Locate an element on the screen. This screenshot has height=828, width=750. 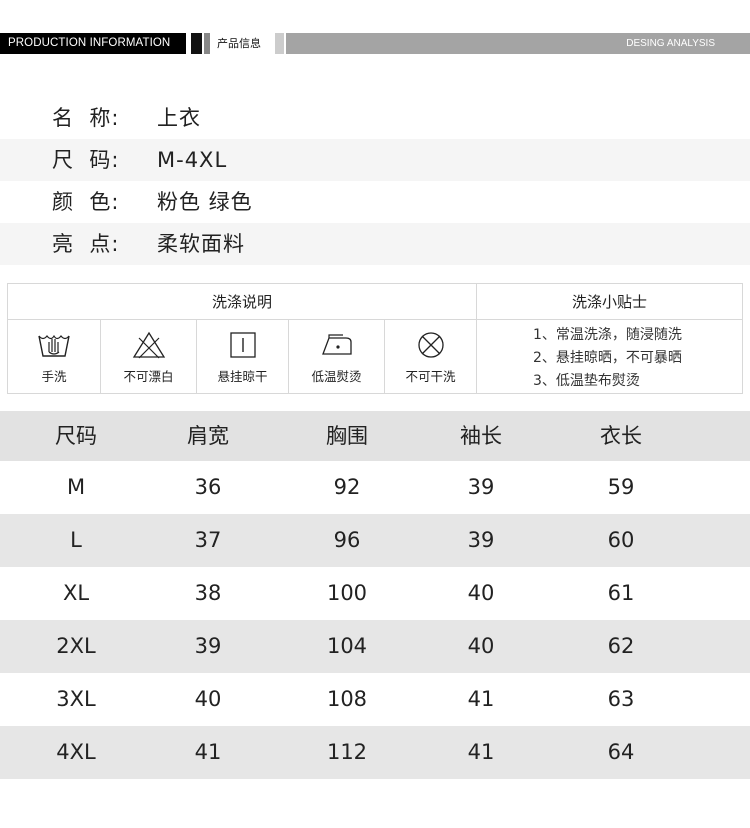
table-cell: 104 is located at coordinates (347, 646).